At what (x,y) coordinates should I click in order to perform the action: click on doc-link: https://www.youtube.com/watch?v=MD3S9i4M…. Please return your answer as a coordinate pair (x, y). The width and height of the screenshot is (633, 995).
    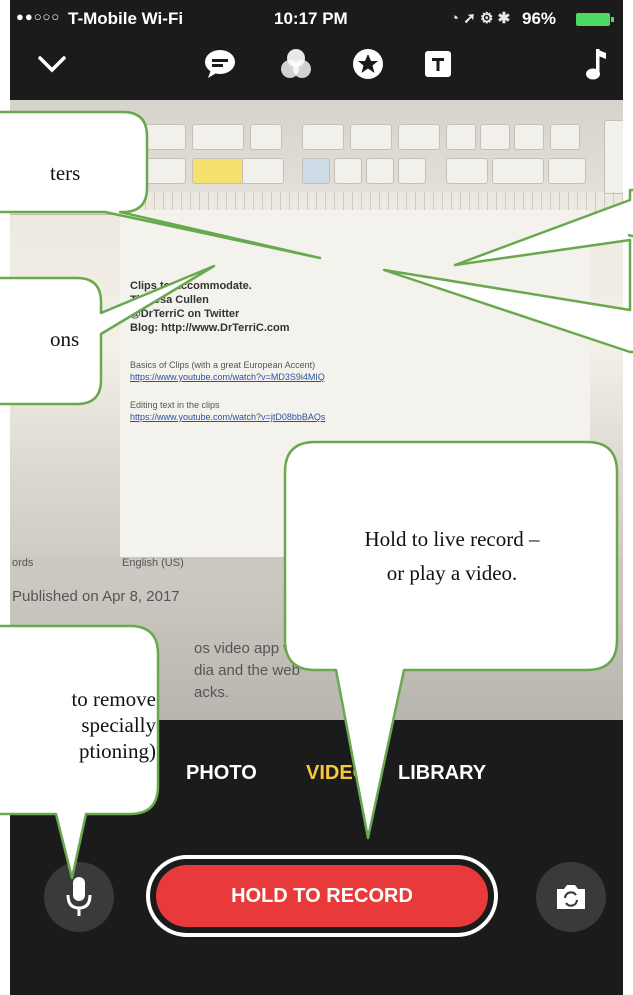
    Looking at the image, I should click on (227, 377).